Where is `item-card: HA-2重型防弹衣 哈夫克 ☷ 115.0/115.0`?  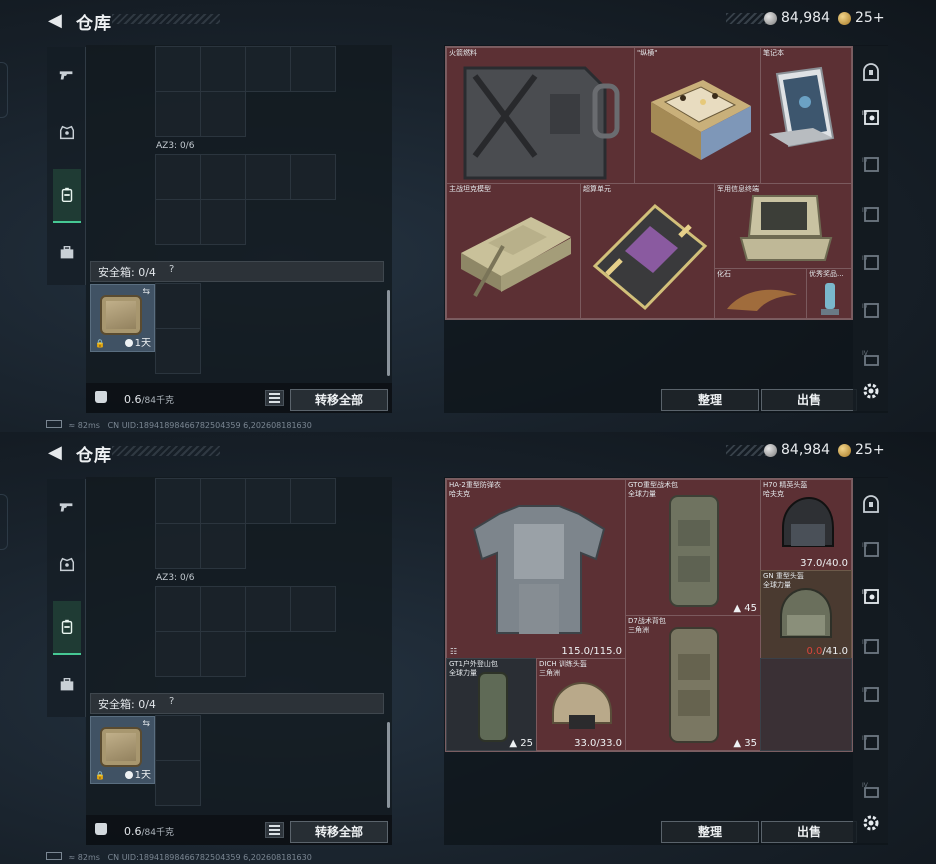
item-card: HA-2重型防弹衣 哈夫克 ☷ 115.0/115.0 is located at coordinates (536, 569).